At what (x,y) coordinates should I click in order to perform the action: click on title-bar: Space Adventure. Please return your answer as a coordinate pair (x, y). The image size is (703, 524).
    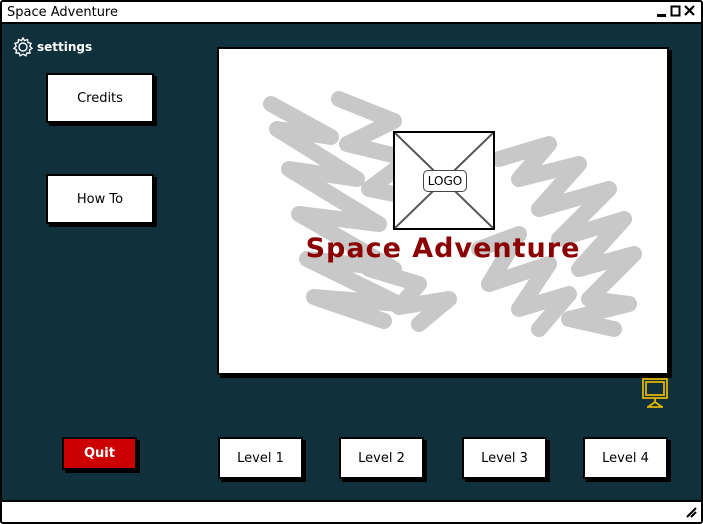
    Looking at the image, I should click on (351, 13).